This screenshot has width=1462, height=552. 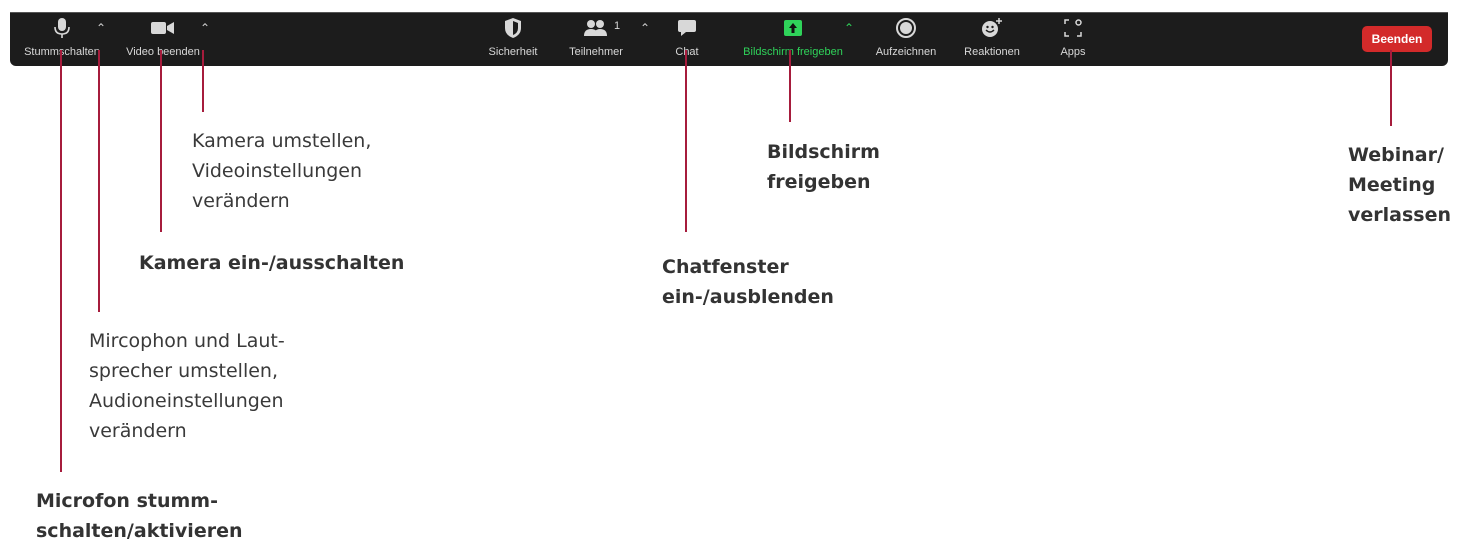 What do you see at coordinates (101, 28) in the screenshot?
I see `audio-options-chevron-icon: ⌃` at bounding box center [101, 28].